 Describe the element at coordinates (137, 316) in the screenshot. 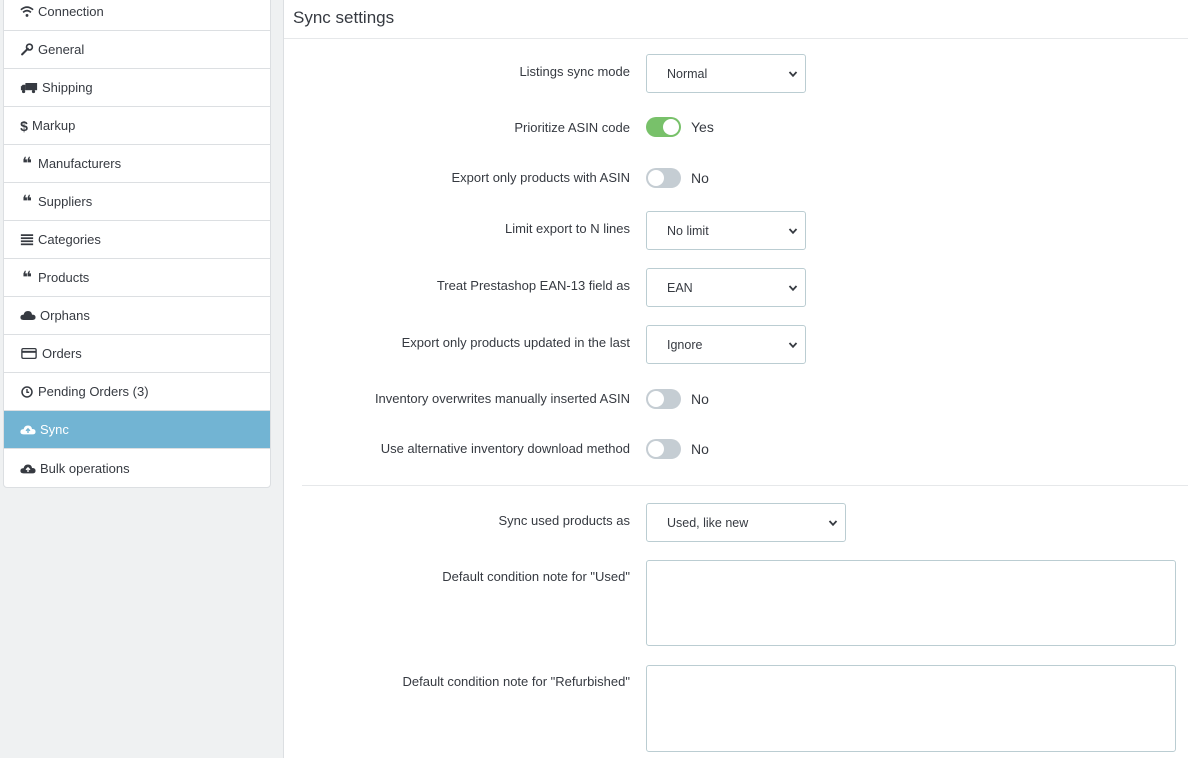

I see `sidebar-item-orphans: Orphans` at that location.